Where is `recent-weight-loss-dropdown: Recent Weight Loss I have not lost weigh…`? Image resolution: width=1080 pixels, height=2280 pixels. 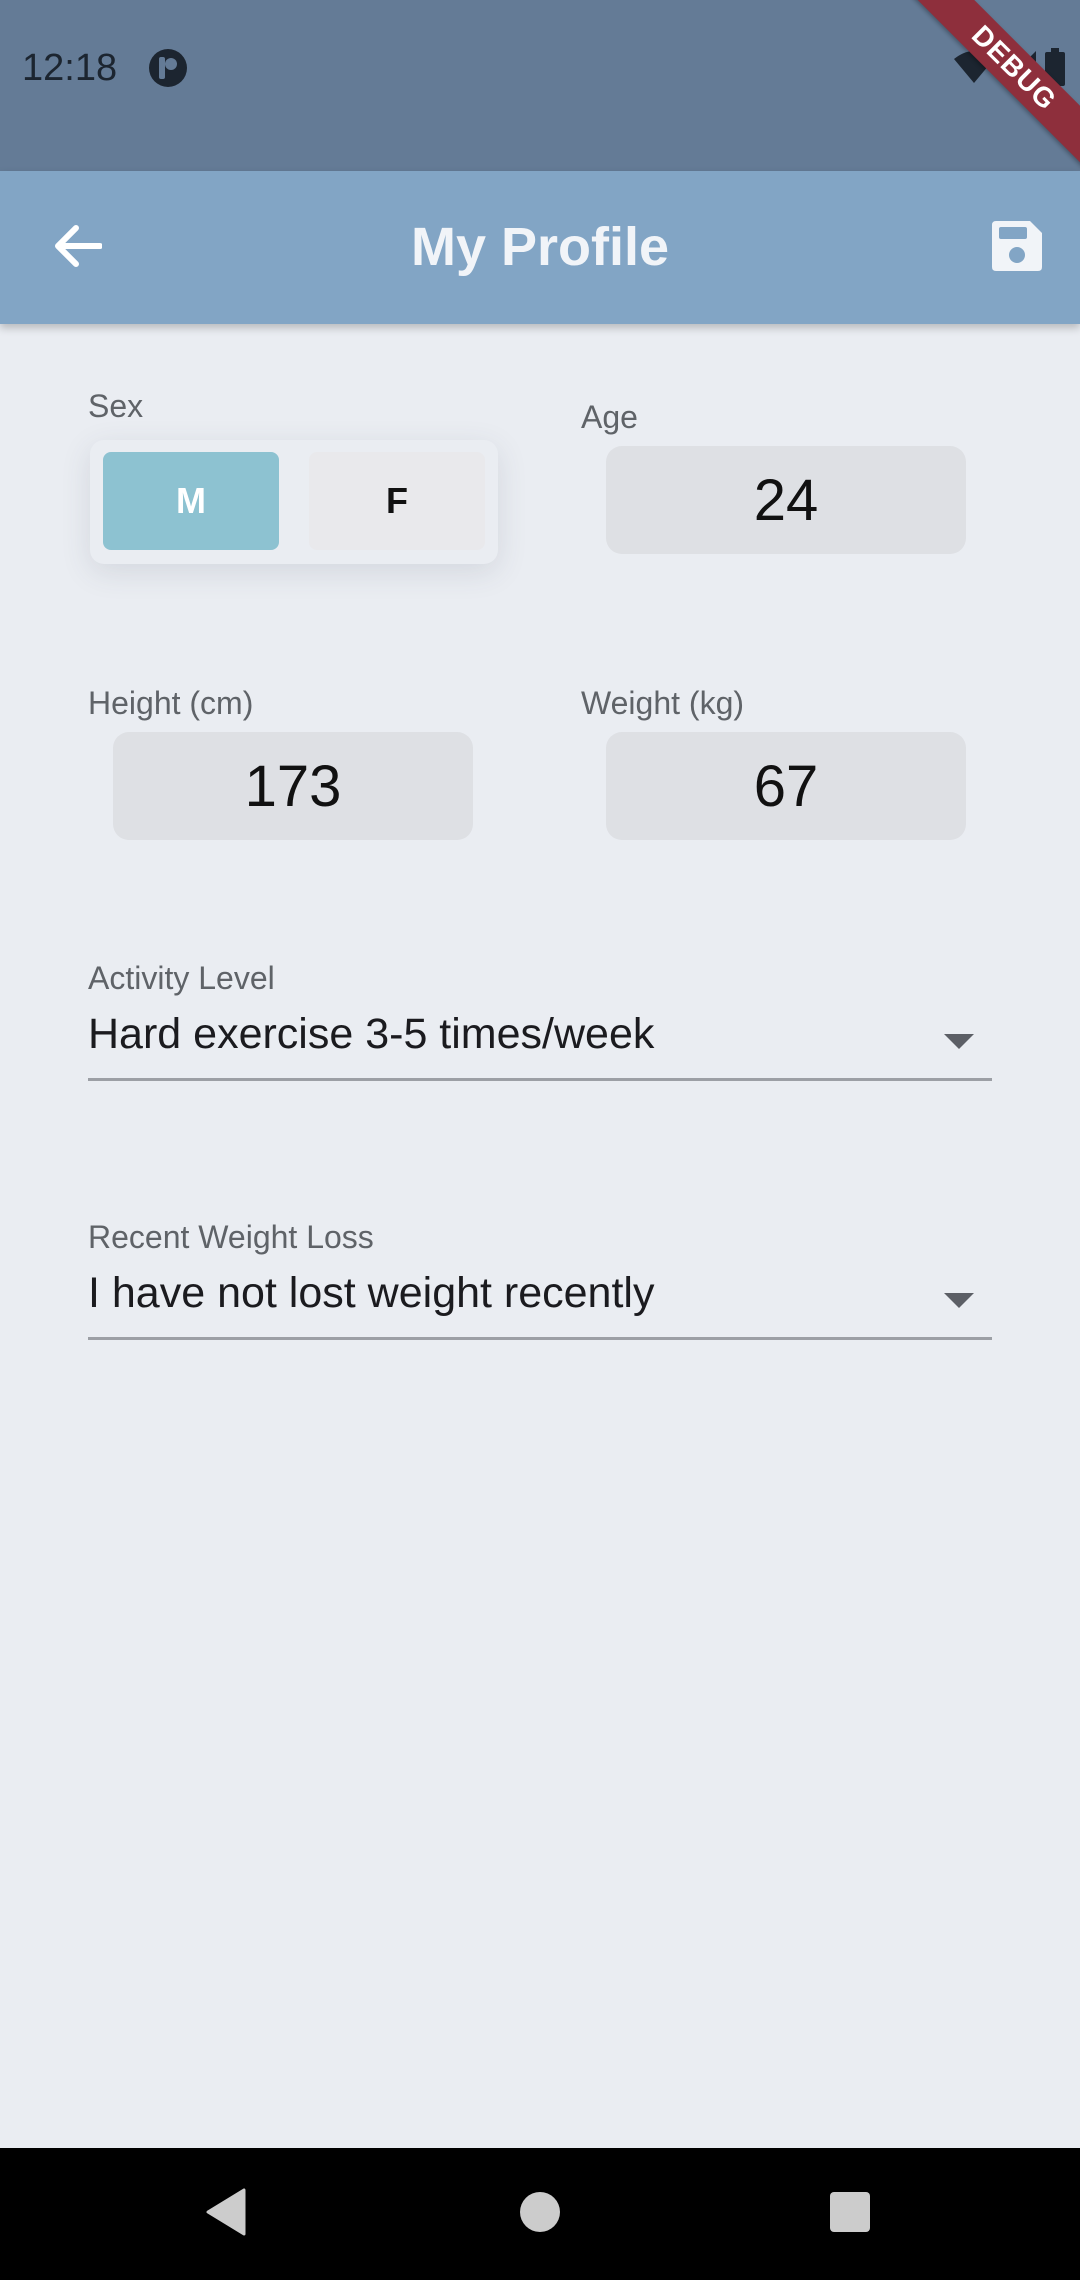 recent-weight-loss-dropdown: Recent Weight Loss I have not lost weigh… is located at coordinates (540, 1279).